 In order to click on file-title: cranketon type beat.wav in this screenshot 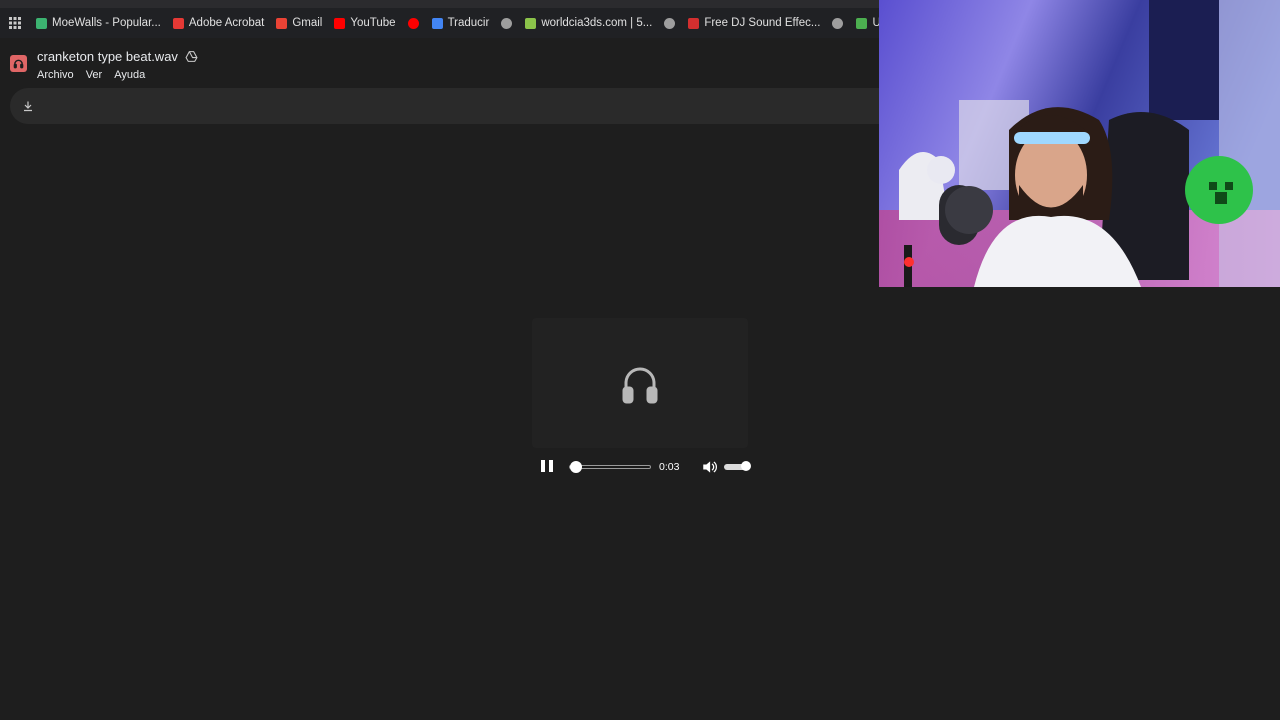, I will do `click(117, 56)`.